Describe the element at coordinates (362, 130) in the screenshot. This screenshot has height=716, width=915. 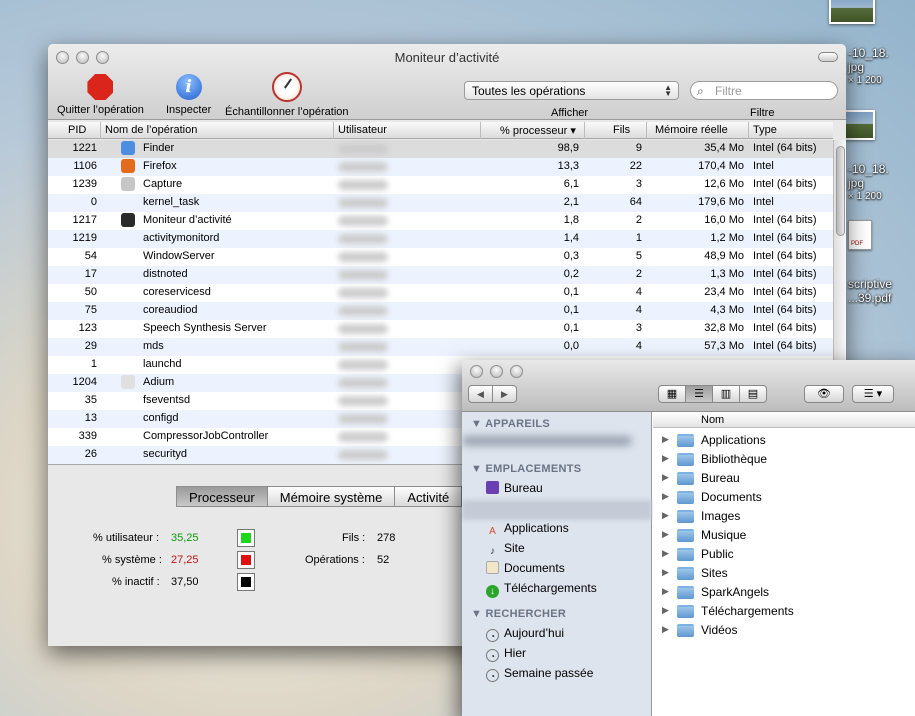
I see `column-header-user: Utilisateur` at that location.